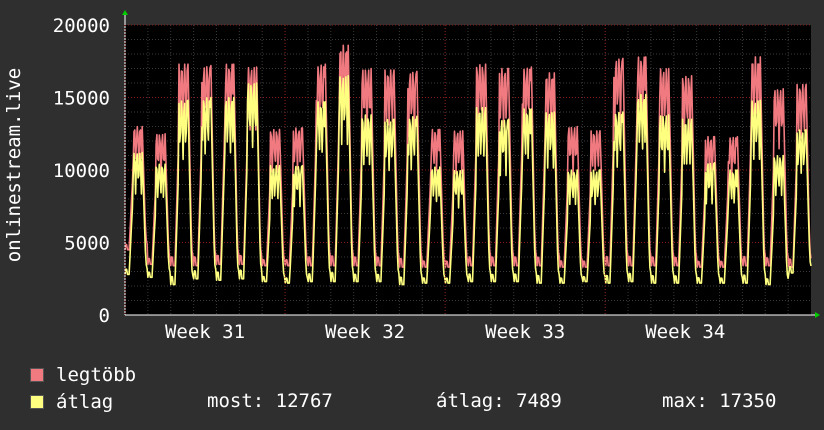  Describe the element at coordinates (525, 332) in the screenshot. I see `x-tick-label: Week 33` at that location.